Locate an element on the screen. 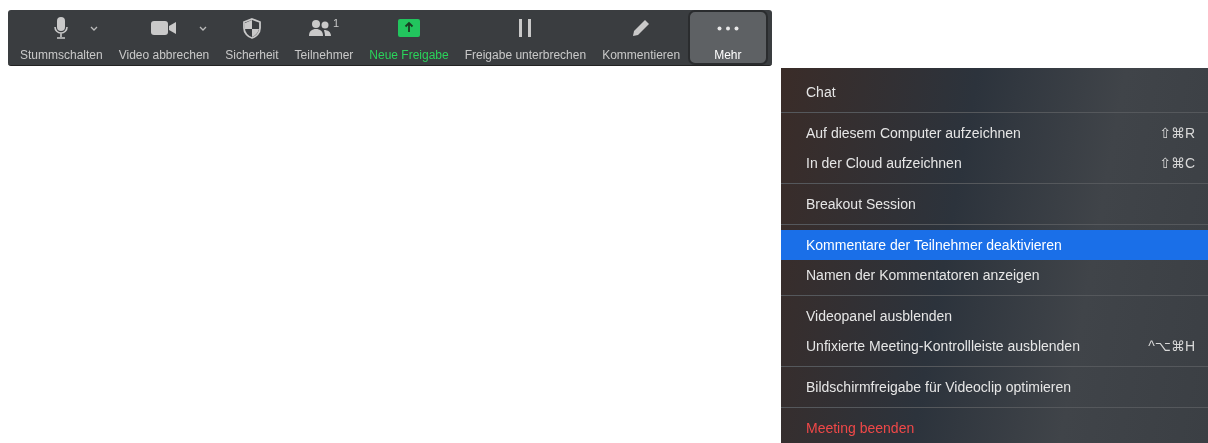 The image size is (1208, 443). pencil-icon is located at coordinates (641, 28).